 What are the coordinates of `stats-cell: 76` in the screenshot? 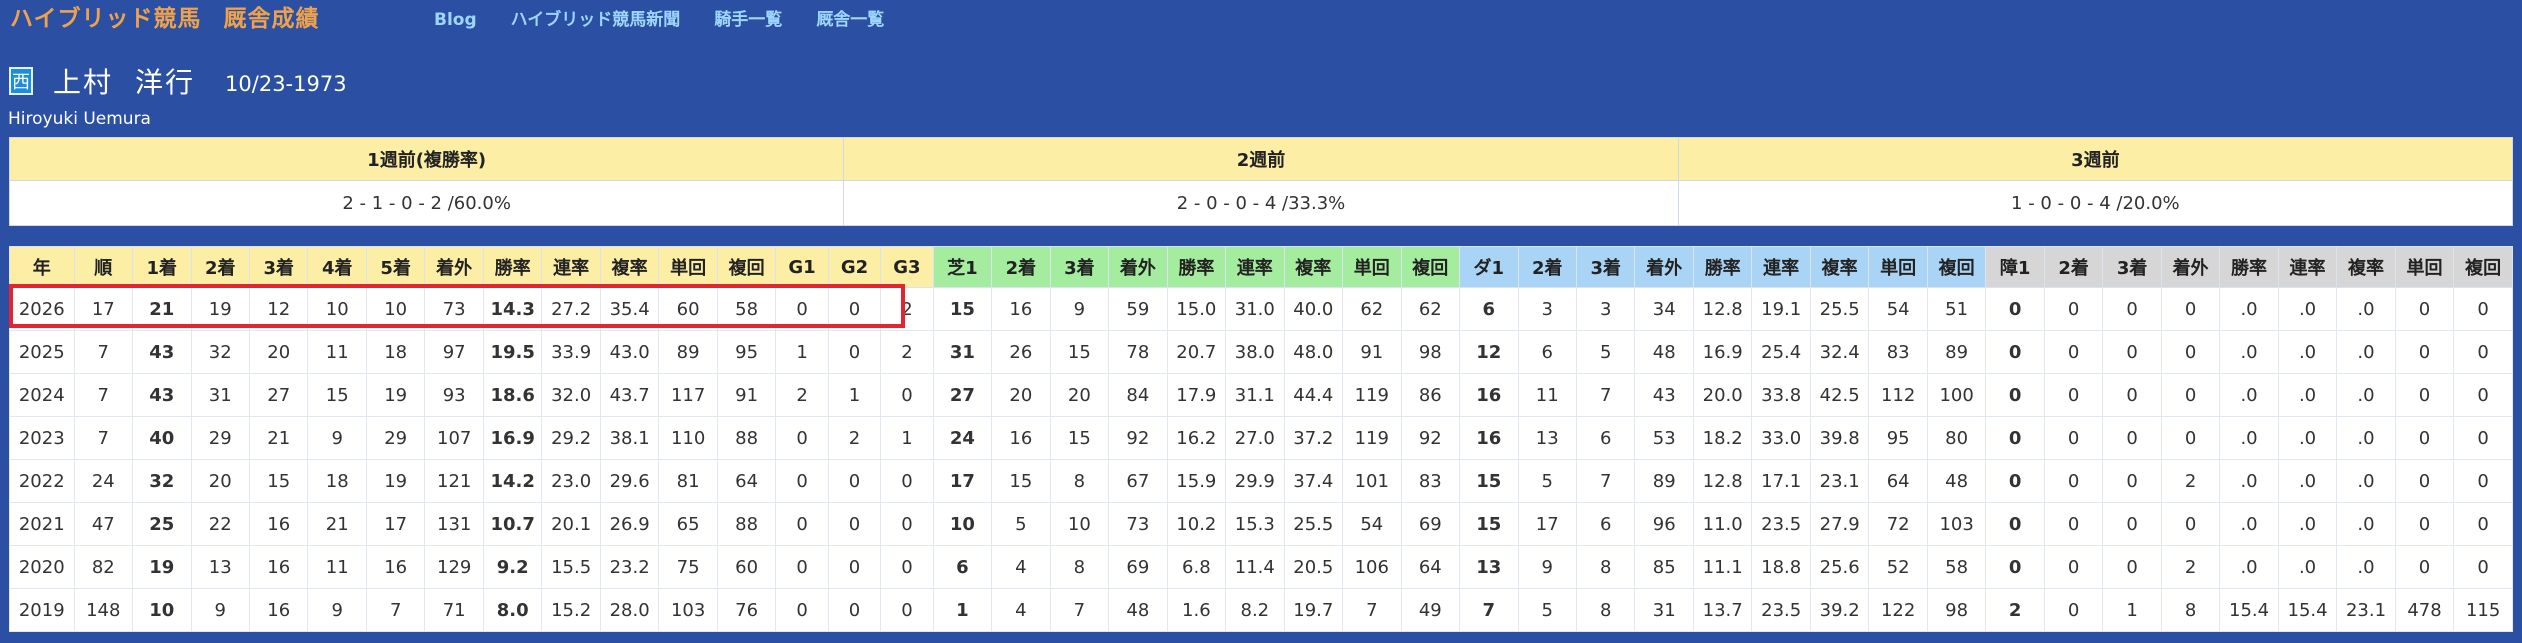 It's located at (746, 610).